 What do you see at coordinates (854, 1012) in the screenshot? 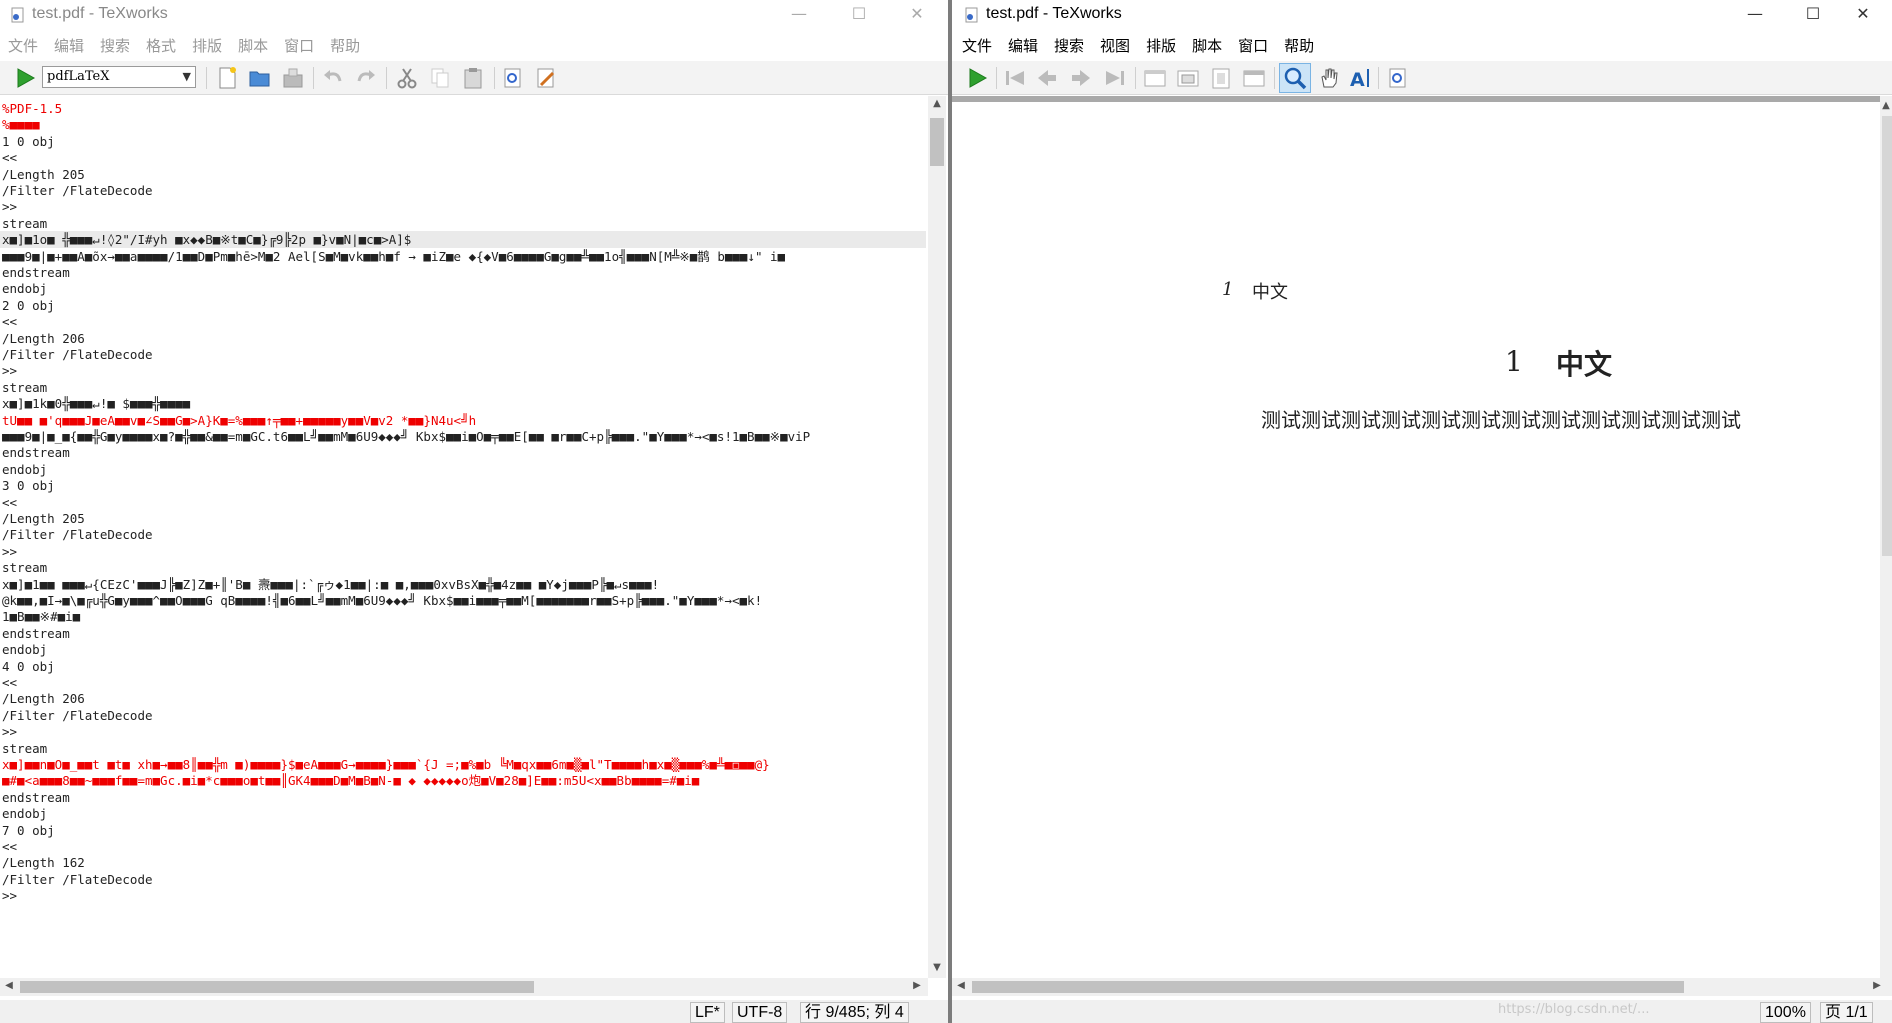
I see `cursor-position: 行 9/485; 列 4` at bounding box center [854, 1012].